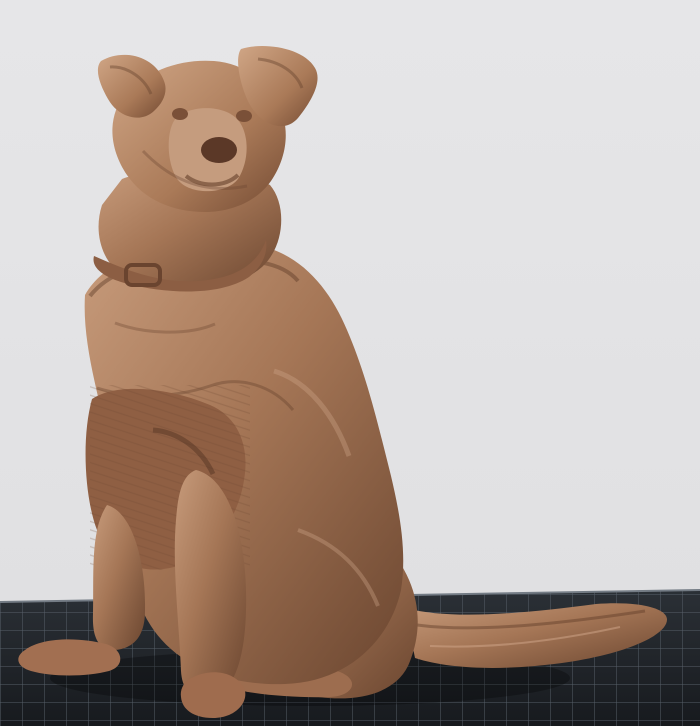 The image size is (700, 726). I want to click on ear-left, so click(131, 86).